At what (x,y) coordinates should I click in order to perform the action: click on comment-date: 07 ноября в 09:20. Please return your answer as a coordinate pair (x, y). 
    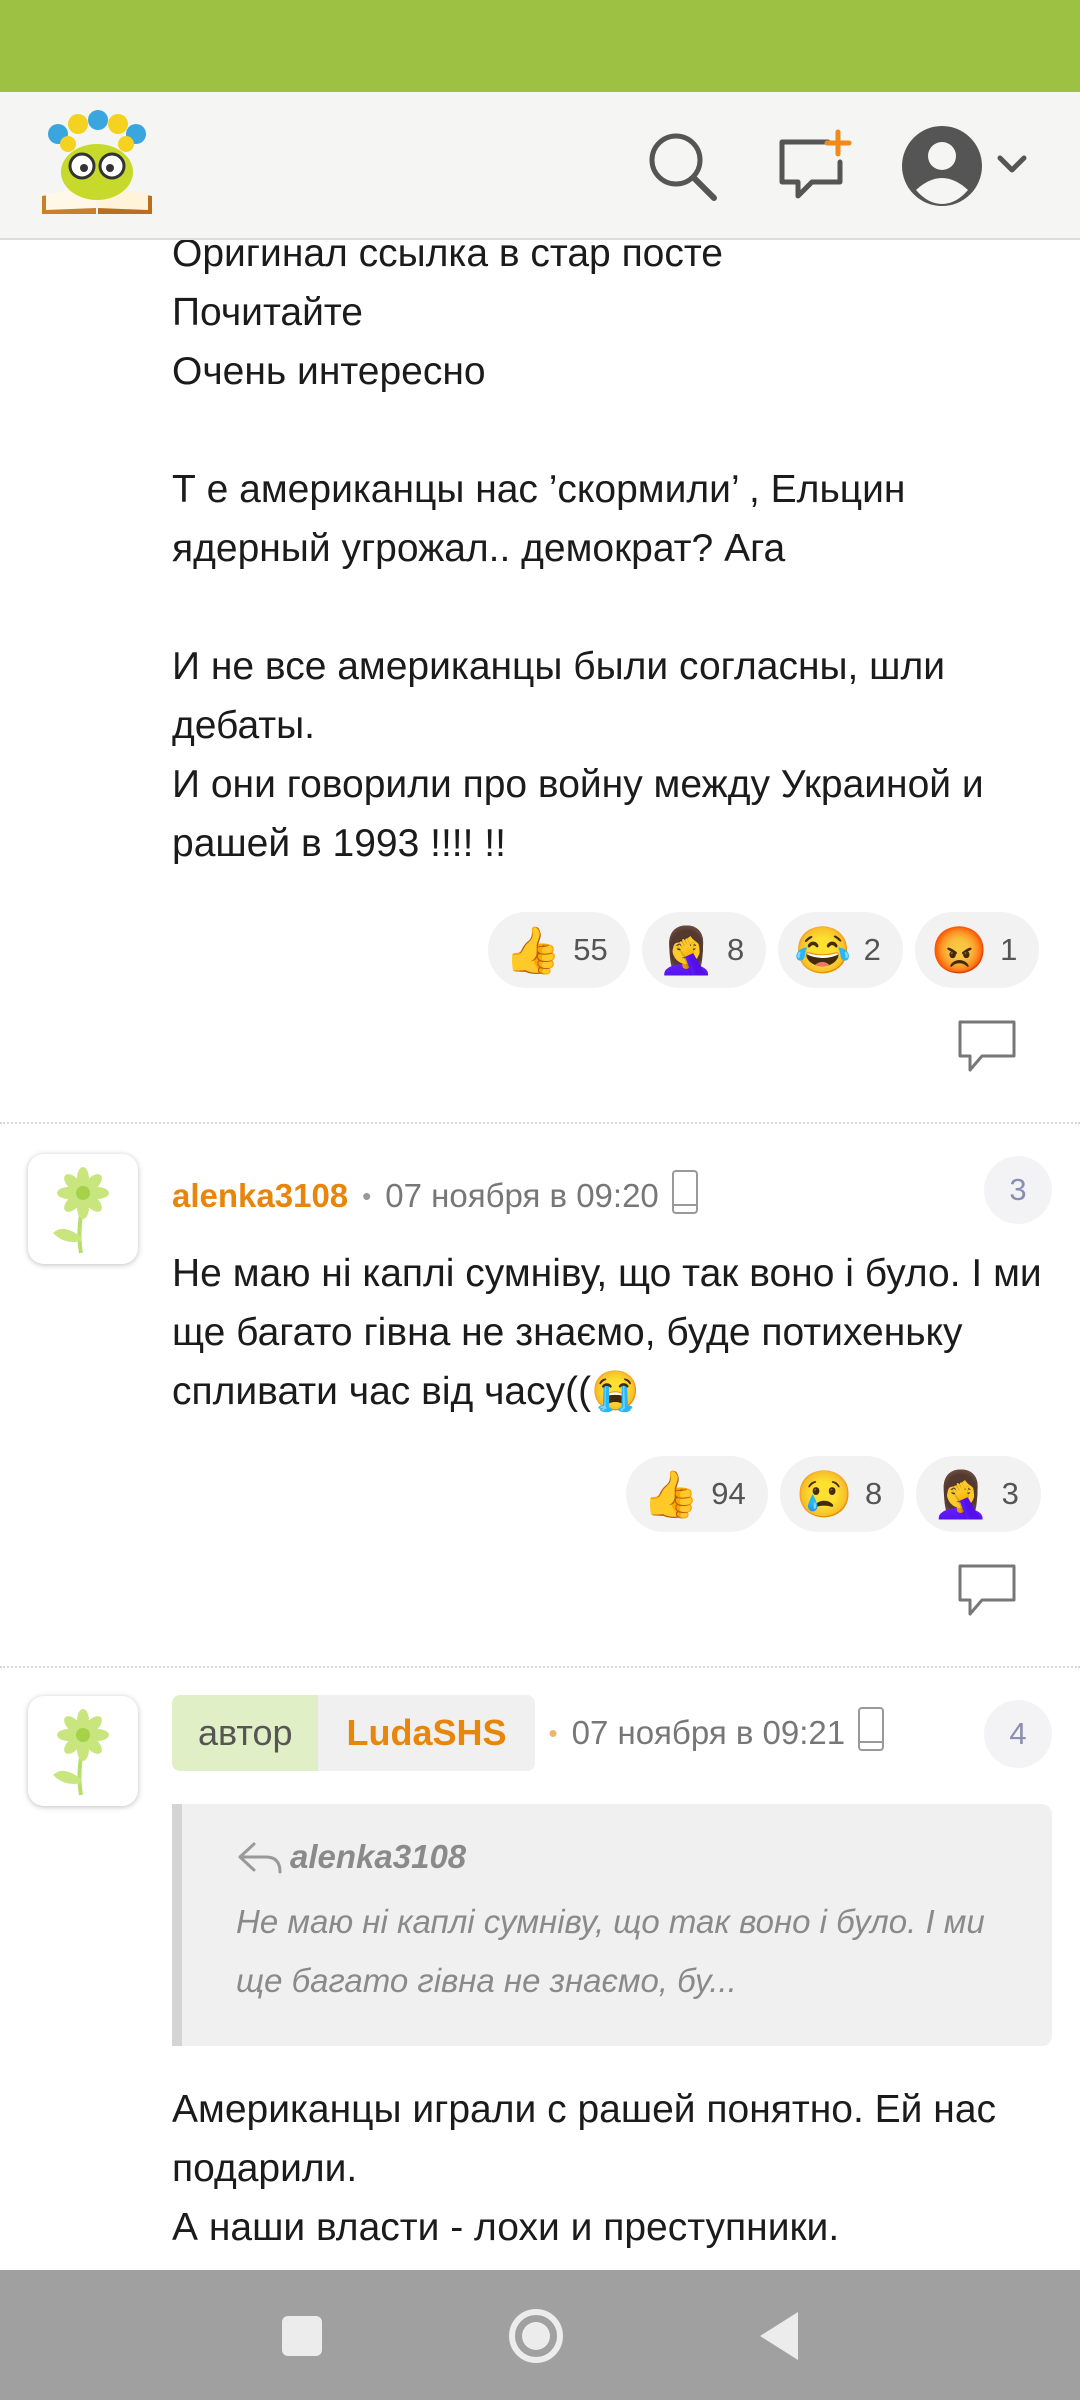
    Looking at the image, I should click on (522, 1195).